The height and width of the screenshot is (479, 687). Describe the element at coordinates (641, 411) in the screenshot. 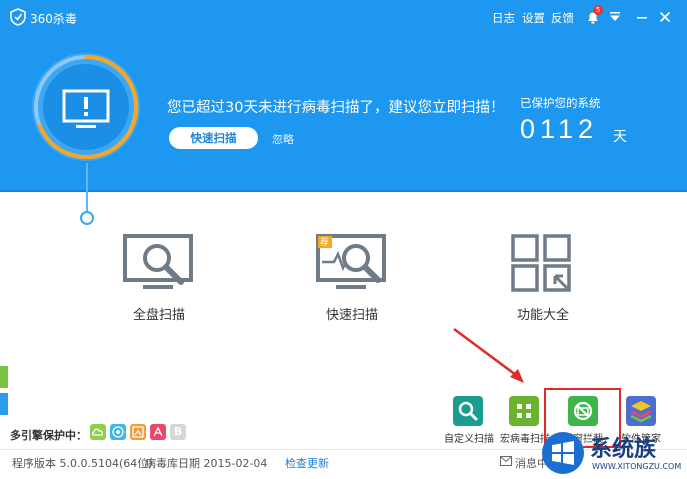

I see `software-manager-icon` at that location.